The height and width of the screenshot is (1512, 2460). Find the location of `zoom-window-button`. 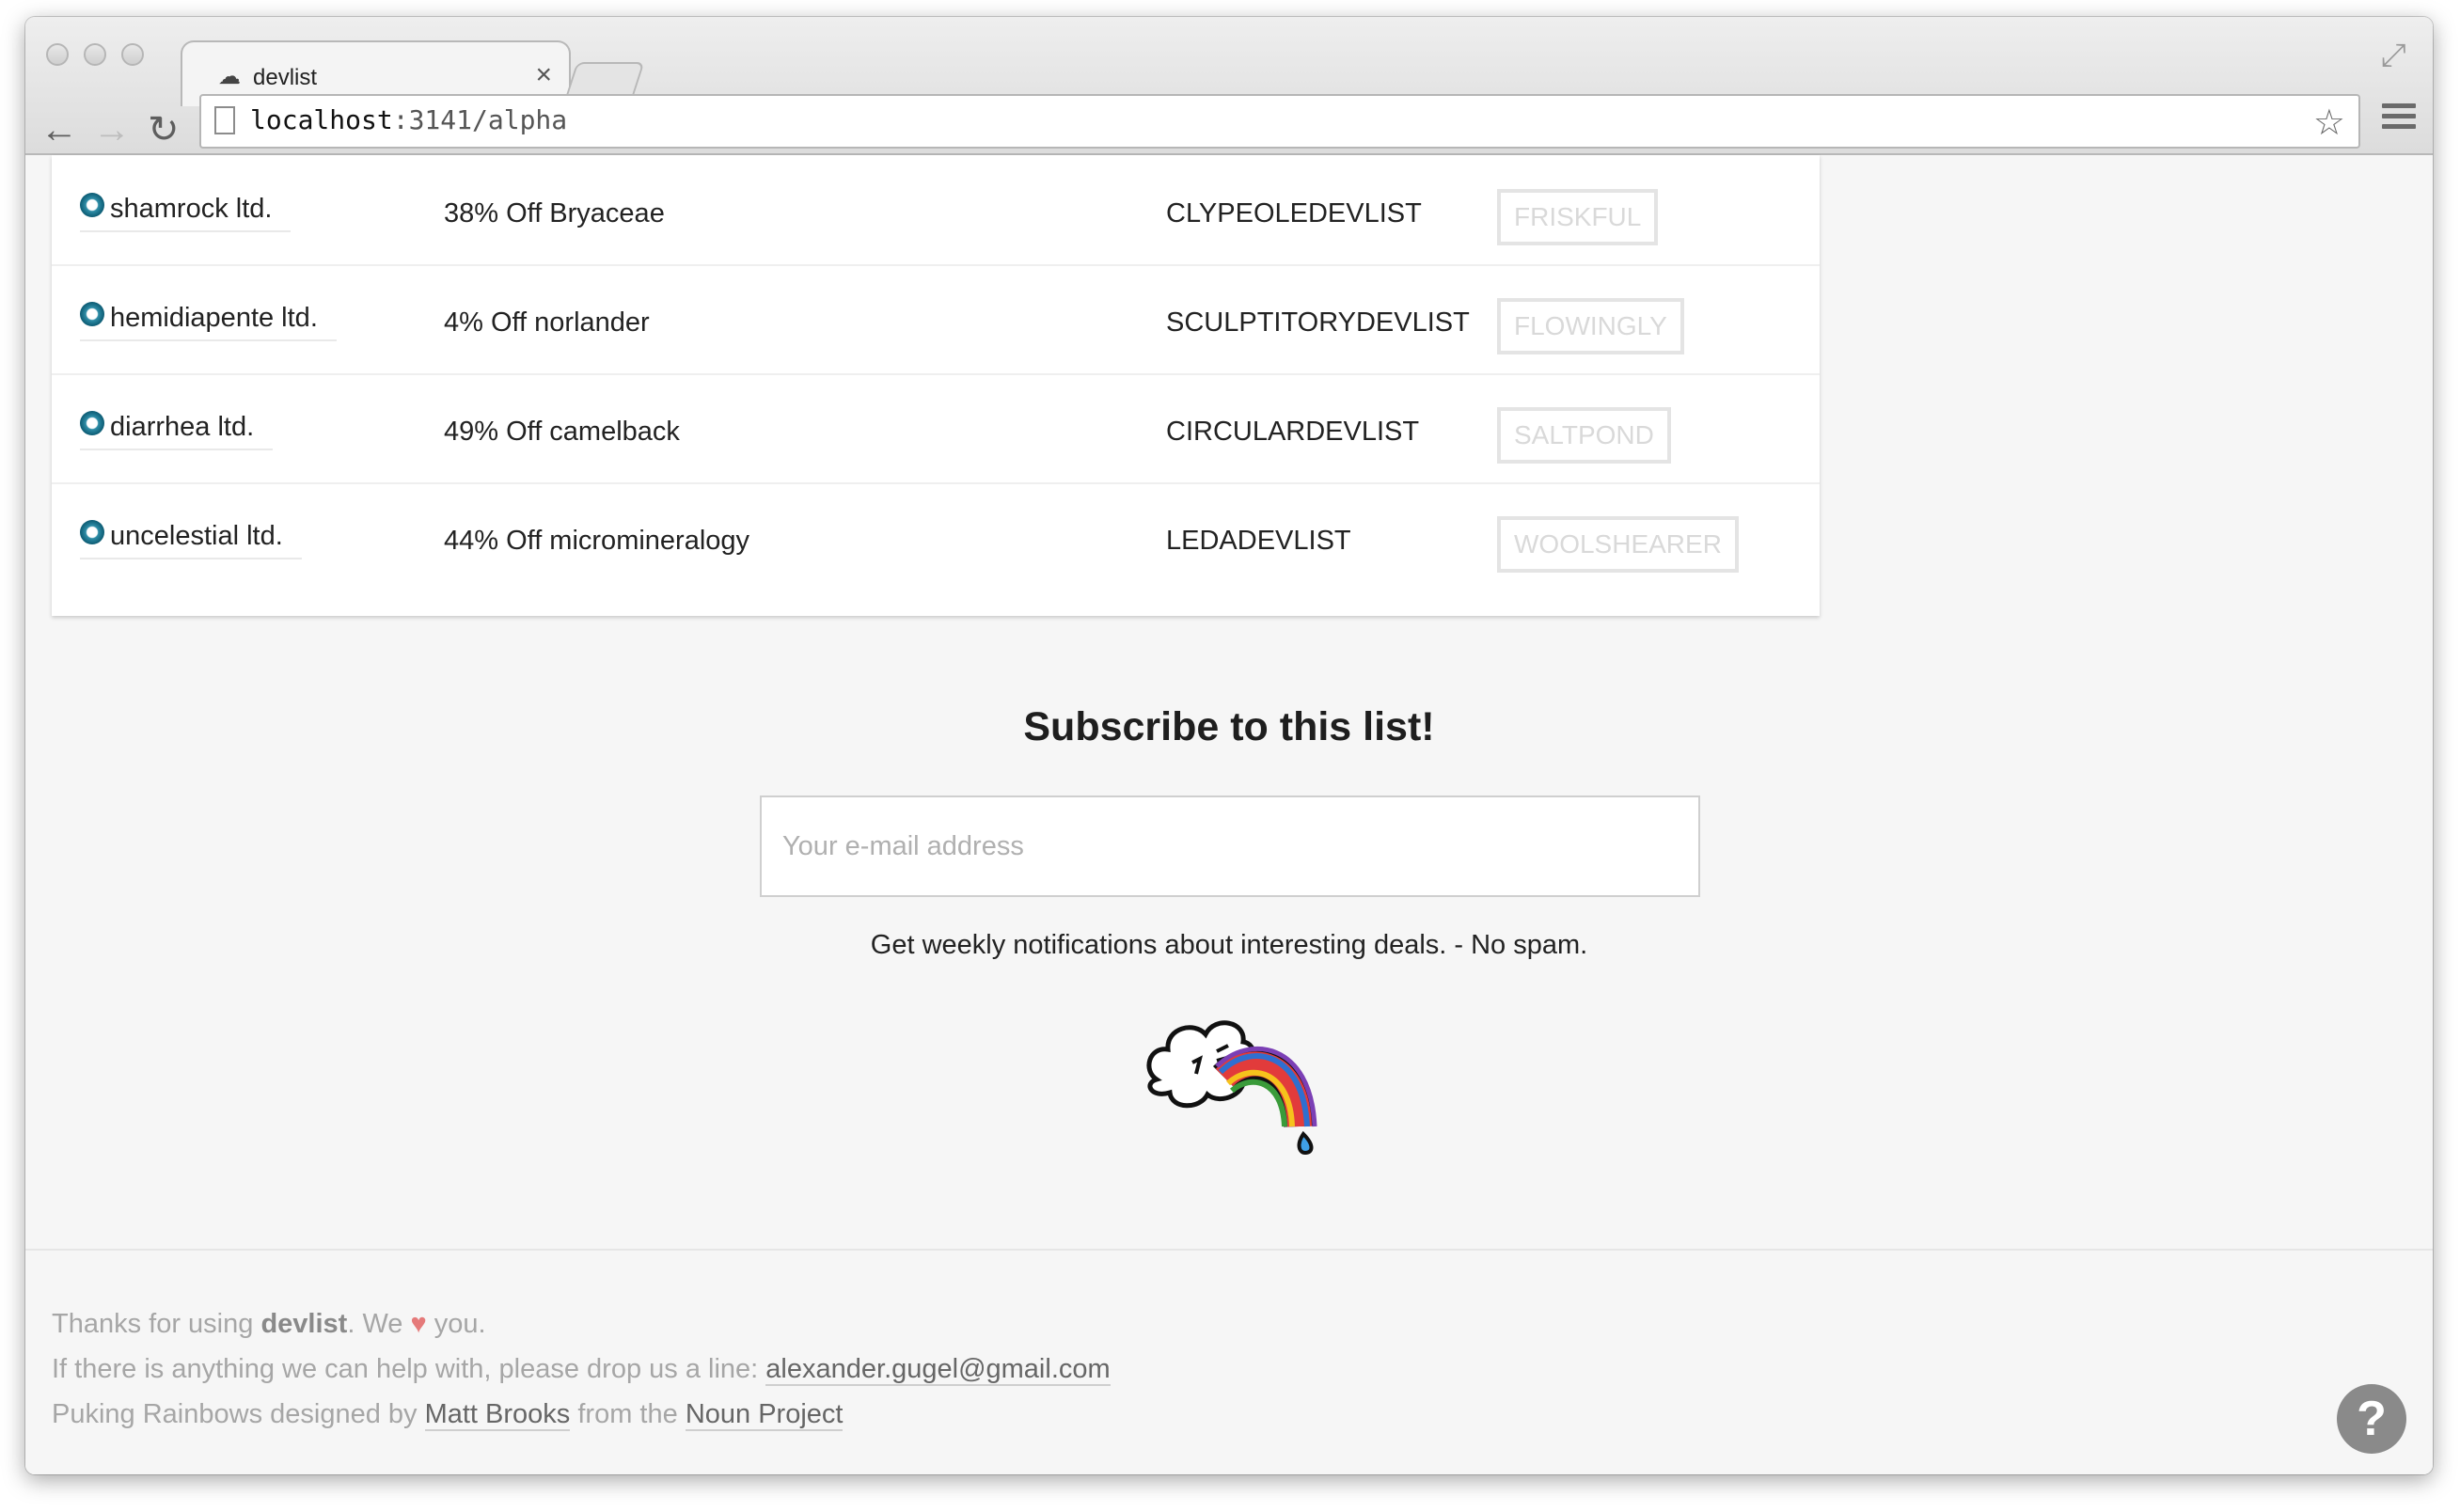

zoom-window-button is located at coordinates (132, 55).